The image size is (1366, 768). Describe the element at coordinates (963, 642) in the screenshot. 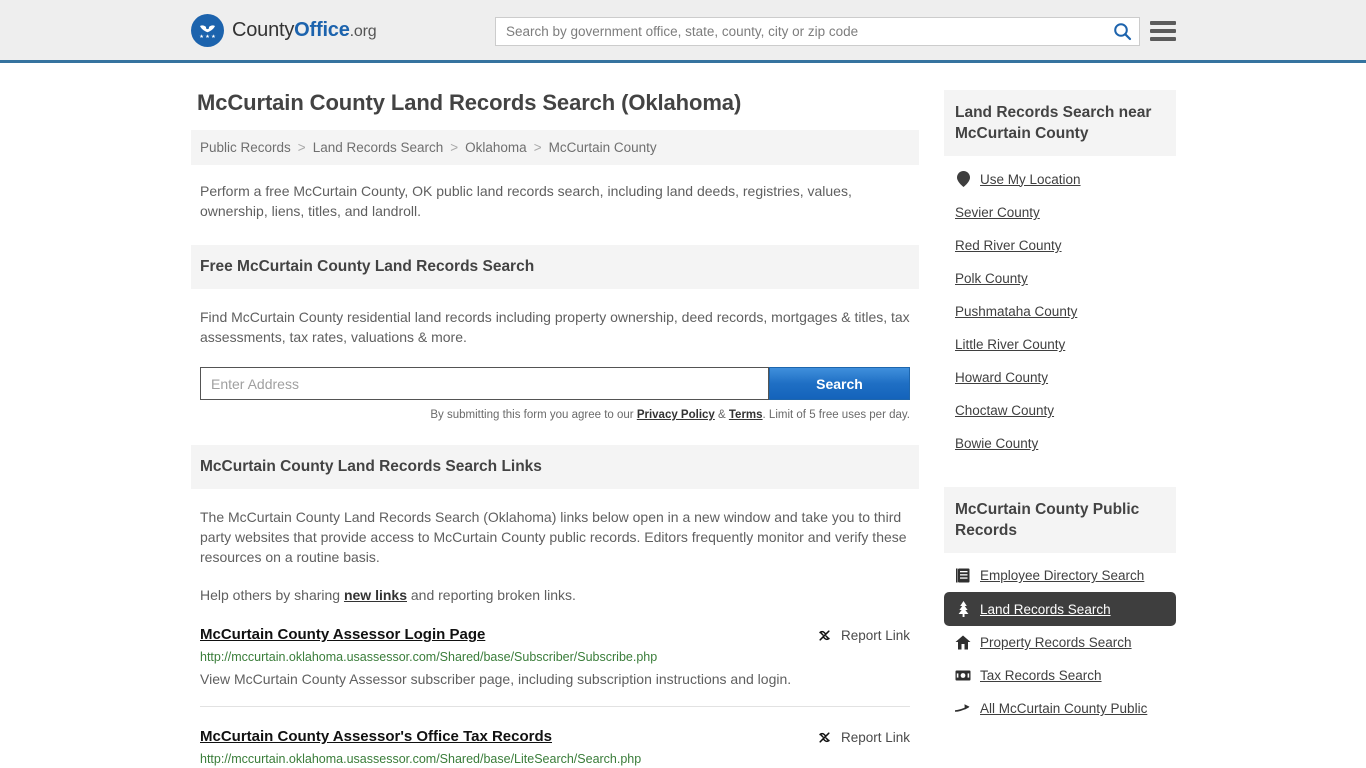

I see `house-icon` at that location.